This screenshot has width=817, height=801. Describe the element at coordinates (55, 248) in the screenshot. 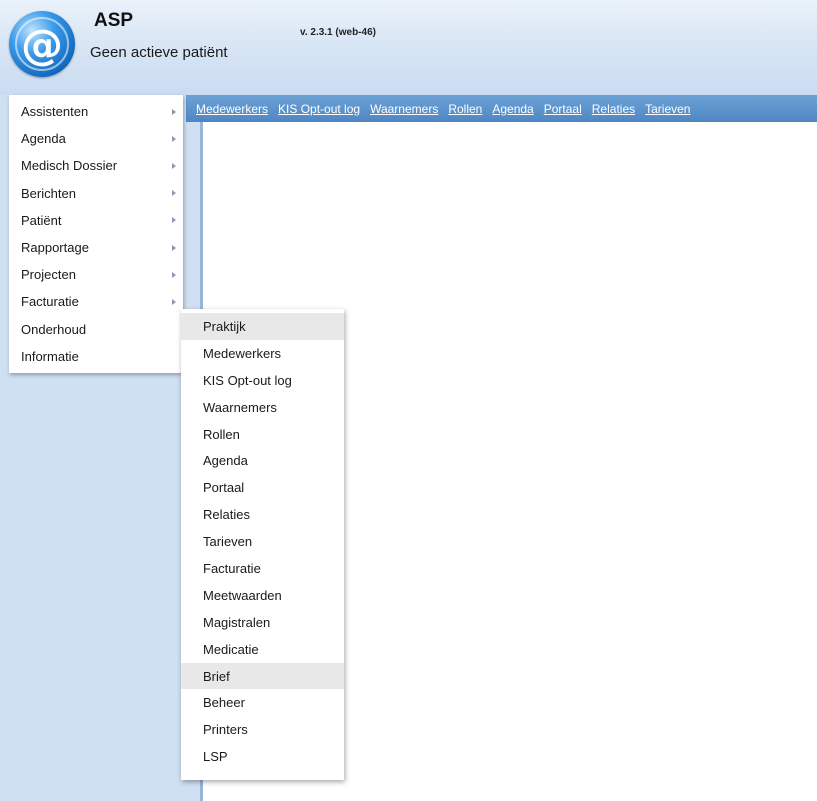

I see `menu-item-label: Rapportage` at that location.